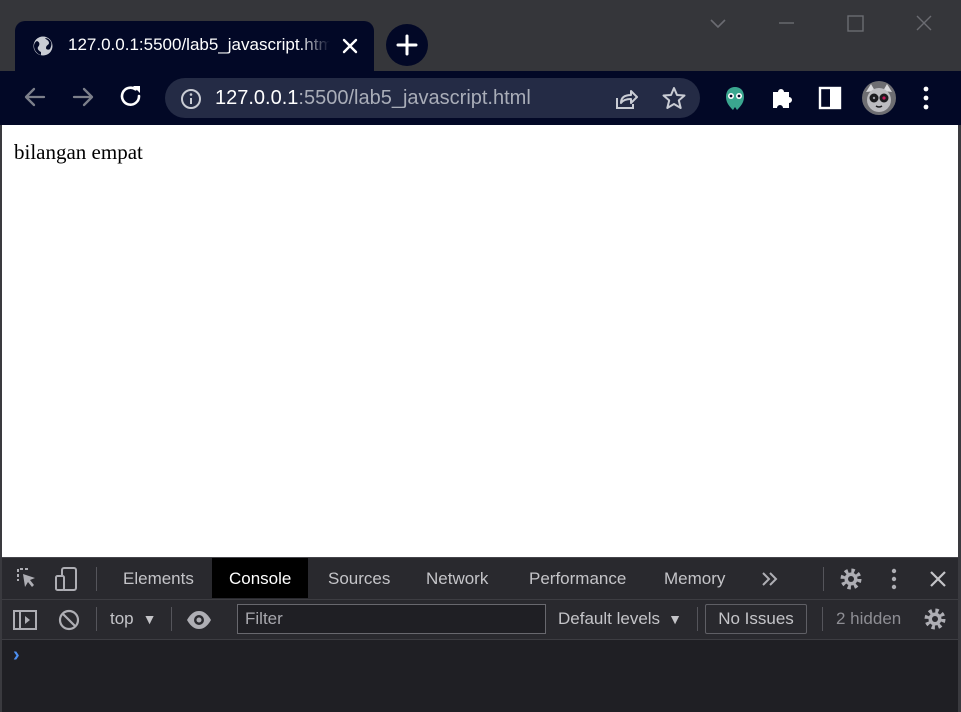 The width and height of the screenshot is (961, 712). Describe the element at coordinates (25, 620) in the screenshot. I see `show-sidebar-icon` at that location.